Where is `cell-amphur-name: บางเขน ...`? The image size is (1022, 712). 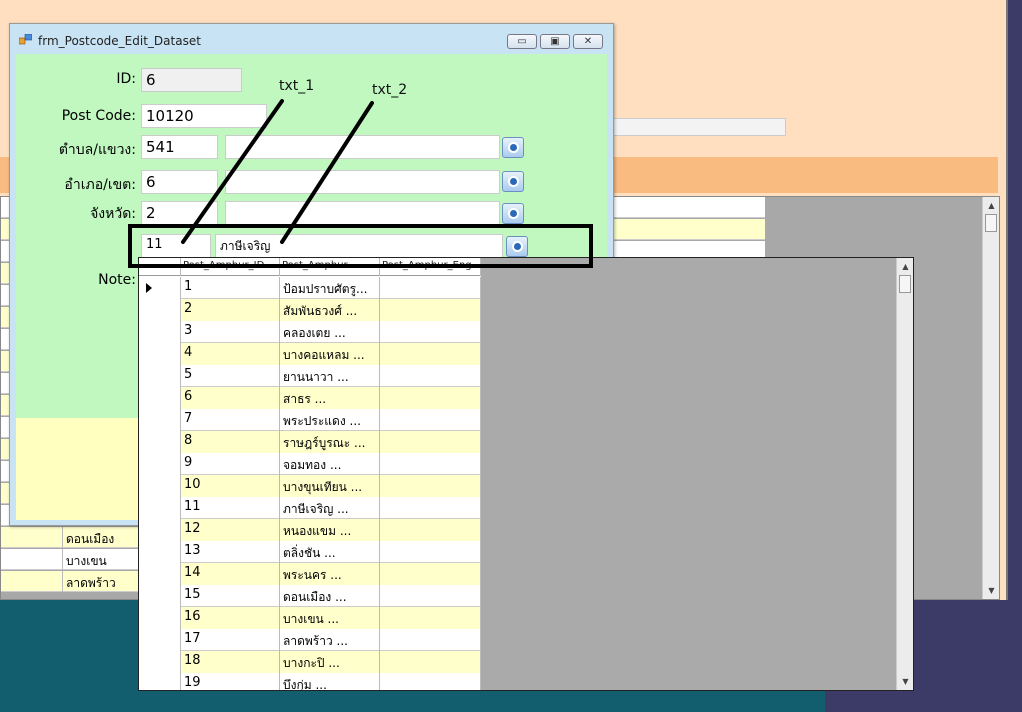
cell-amphur-name: บางเขน ... is located at coordinates (330, 618).